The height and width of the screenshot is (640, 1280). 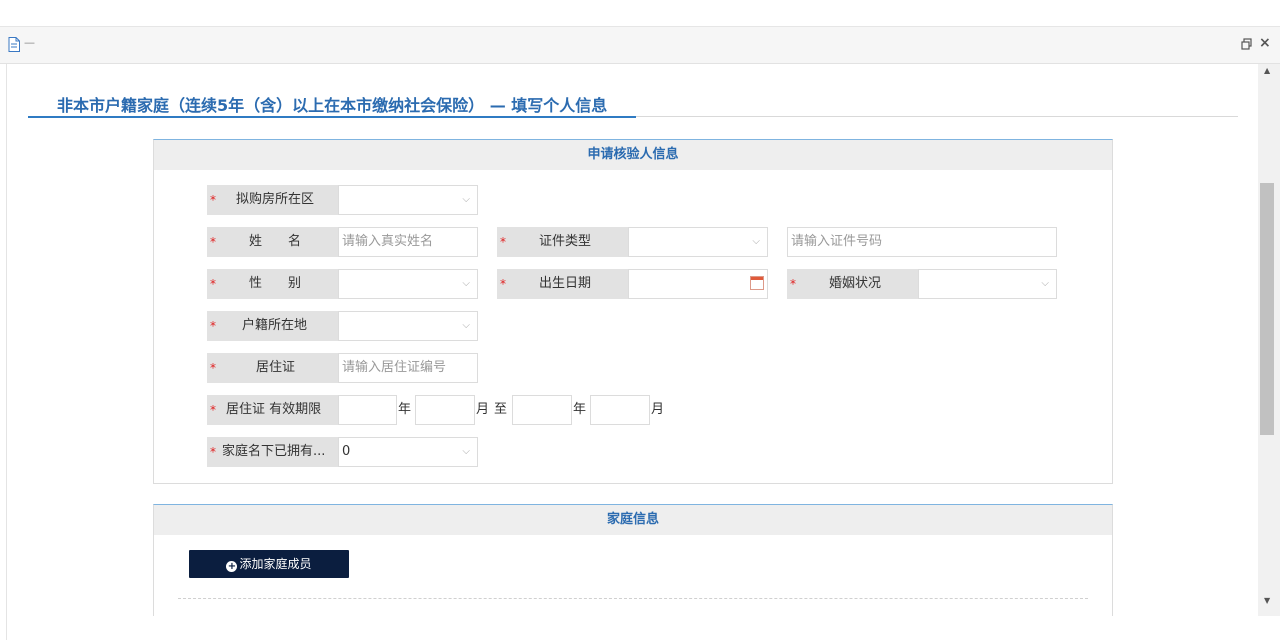 What do you see at coordinates (408, 200) in the screenshot?
I see `district-select: ⌵` at bounding box center [408, 200].